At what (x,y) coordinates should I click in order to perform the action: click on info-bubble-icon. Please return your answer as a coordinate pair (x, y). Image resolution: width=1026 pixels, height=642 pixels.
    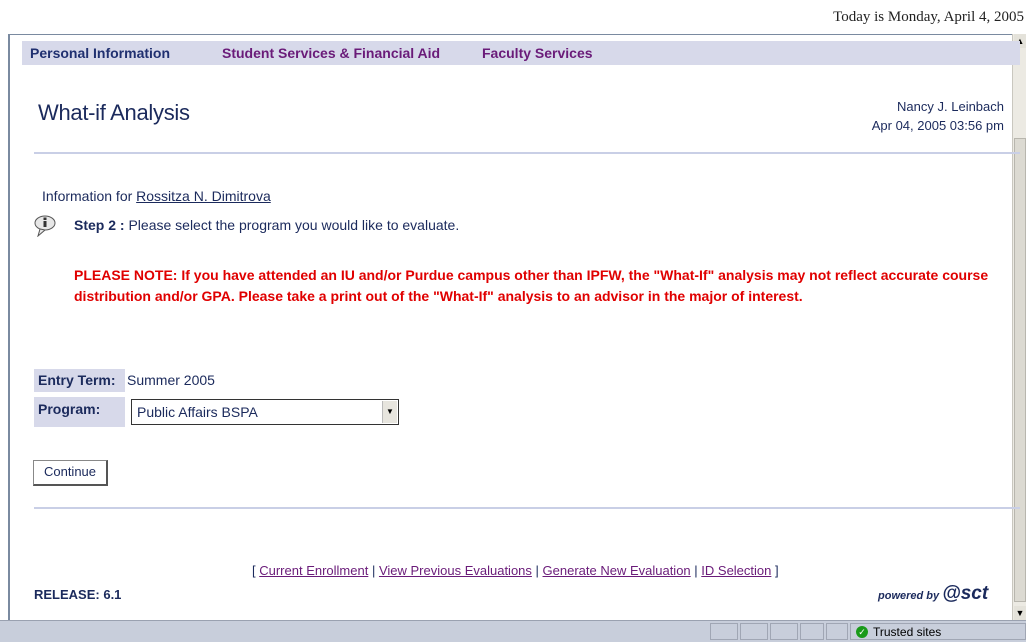
    Looking at the image, I should click on (45, 226).